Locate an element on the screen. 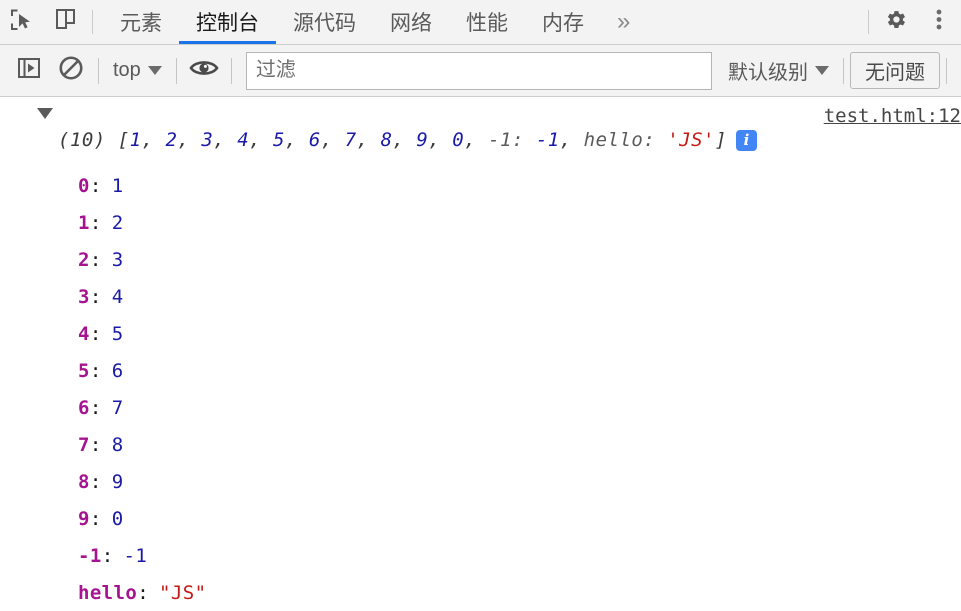  property-row: 7:8 is located at coordinates (480, 444).